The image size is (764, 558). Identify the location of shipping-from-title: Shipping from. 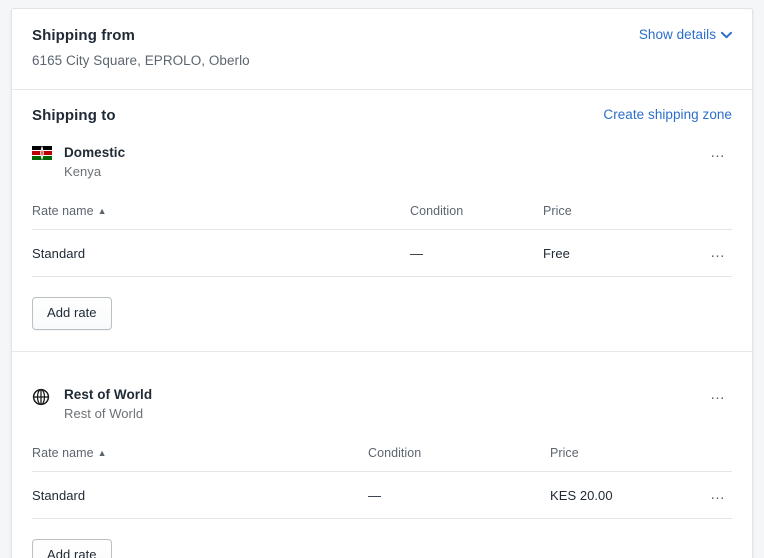
(83, 35).